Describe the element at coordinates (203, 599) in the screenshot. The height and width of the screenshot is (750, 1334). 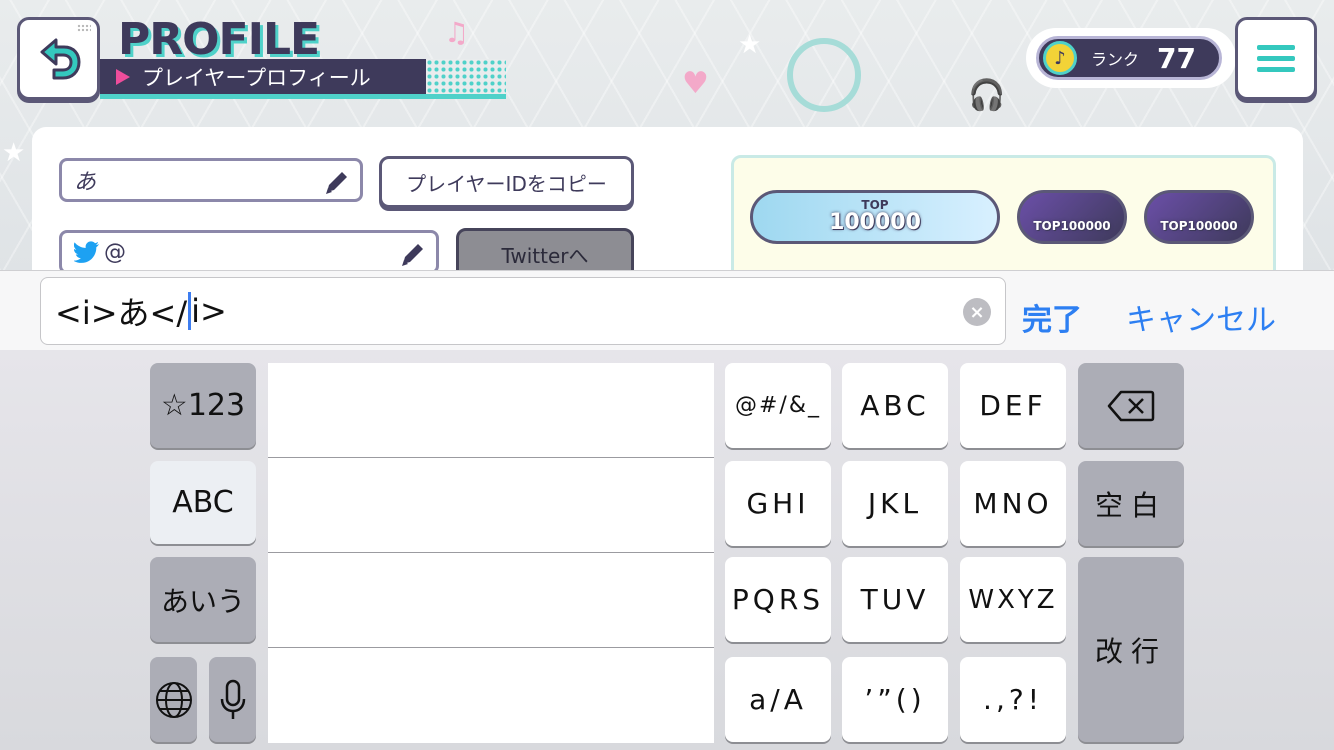
I see `kana-mode-key: あいう` at that location.